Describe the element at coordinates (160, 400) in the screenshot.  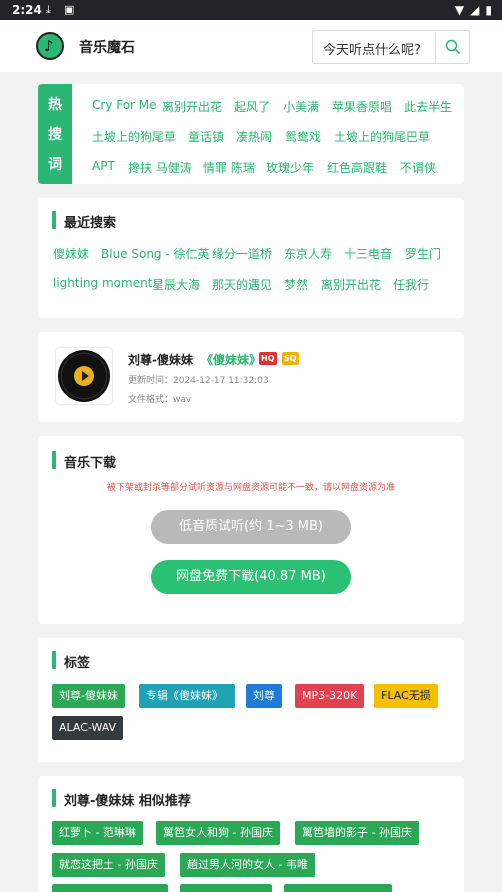
I see `file-format: 文件格式：wav` at that location.